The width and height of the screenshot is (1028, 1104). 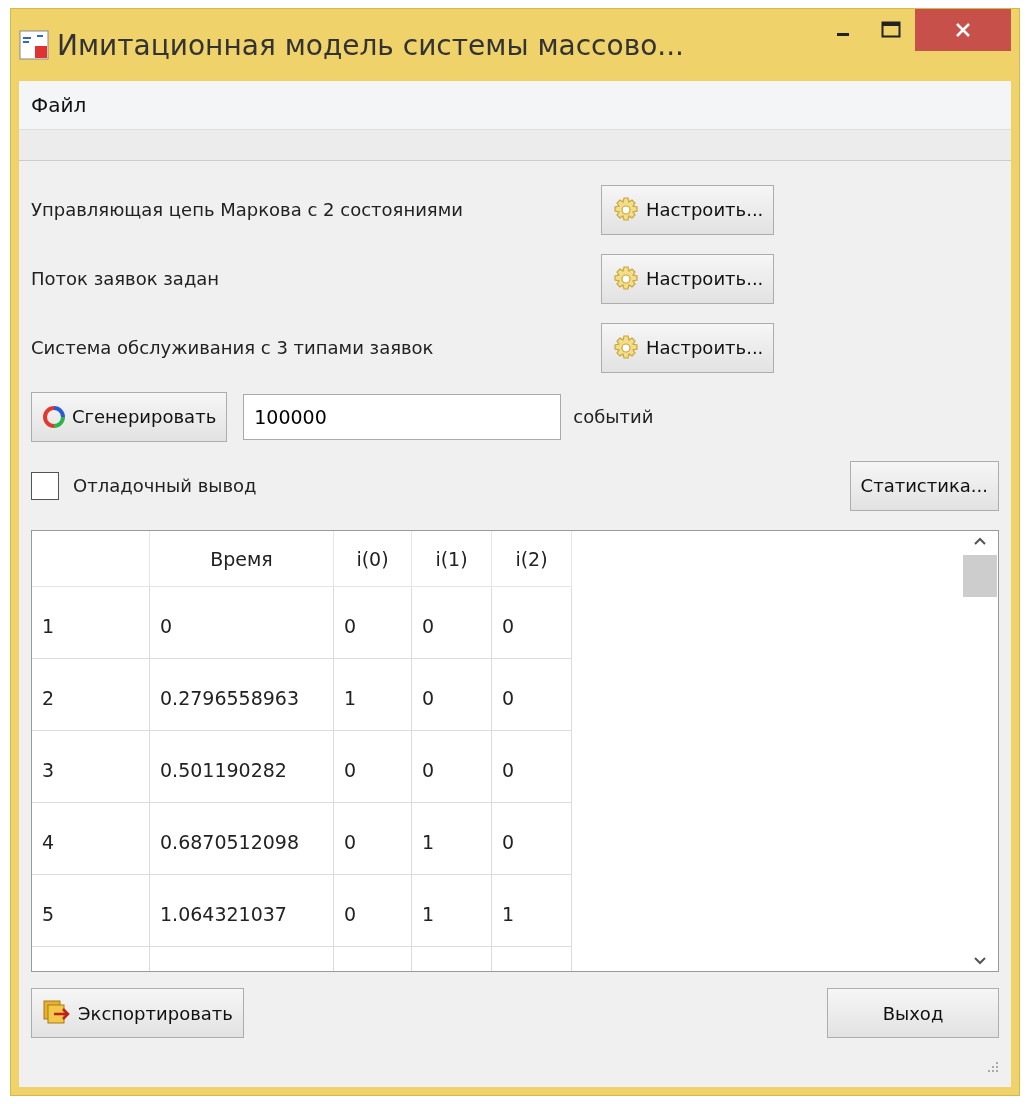 What do you see at coordinates (613, 416) in the screenshot?
I see `unit-label: событий` at bounding box center [613, 416].